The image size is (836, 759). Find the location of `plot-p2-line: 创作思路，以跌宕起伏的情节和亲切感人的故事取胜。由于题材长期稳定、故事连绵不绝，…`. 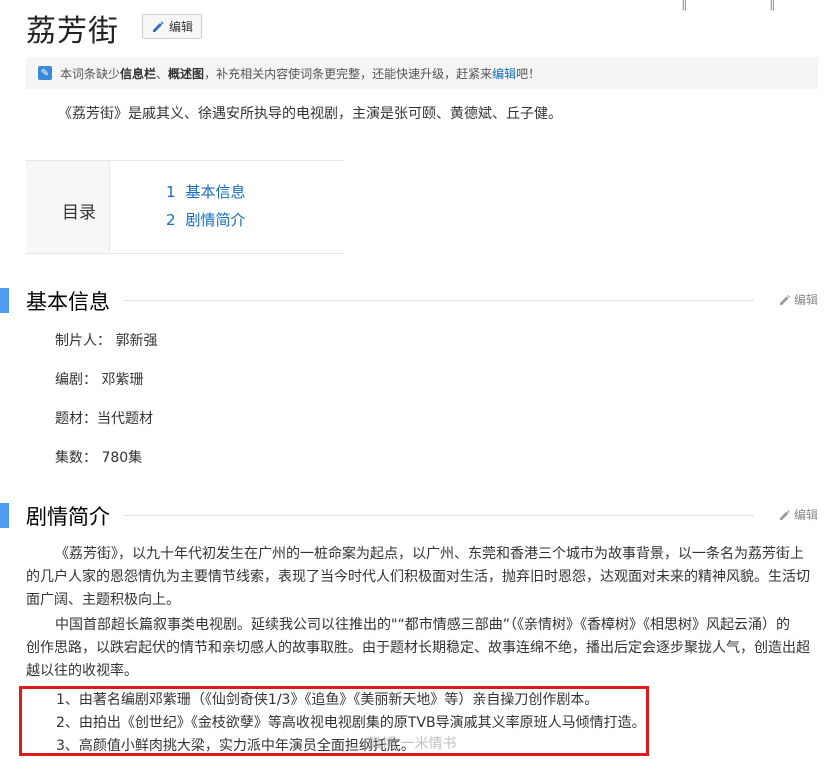

plot-p2-line: 创作思路，以跌宕起伏的情节和亲切感人的故事取胜。由于题材长期稳定、故事连绵不绝，… is located at coordinates (418, 648).